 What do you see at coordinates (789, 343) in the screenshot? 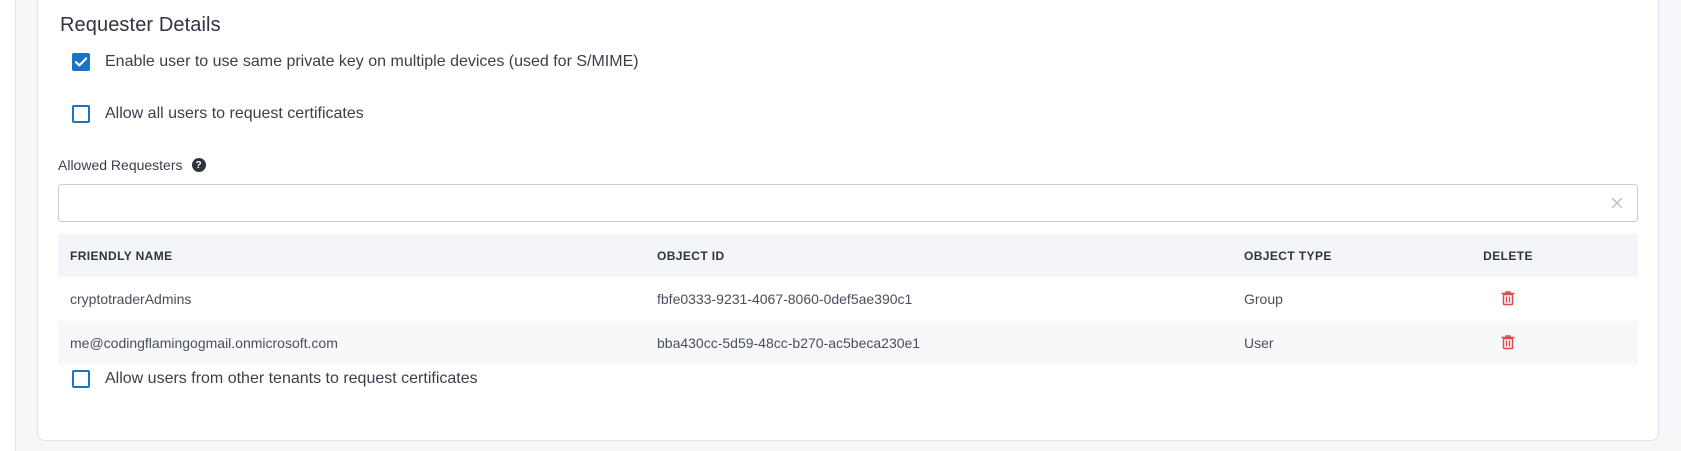
I see `object-id-cell: bba430cc-5d59-48cc-b270-ac5beca230e1` at bounding box center [789, 343].